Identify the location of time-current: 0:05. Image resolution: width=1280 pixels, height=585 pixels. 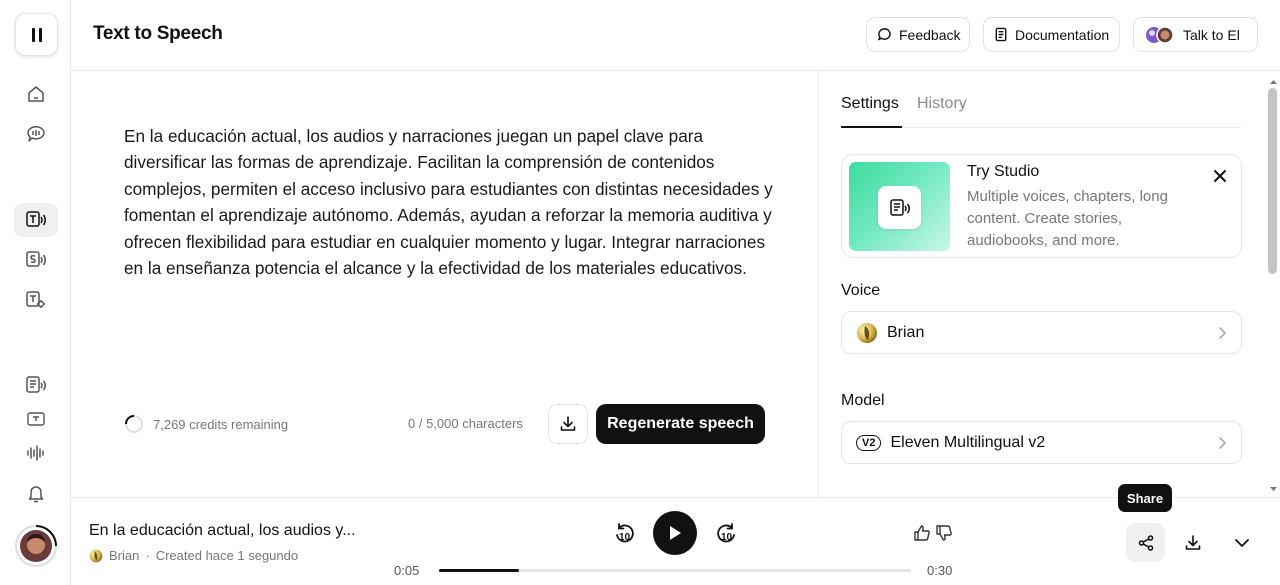
(407, 570).